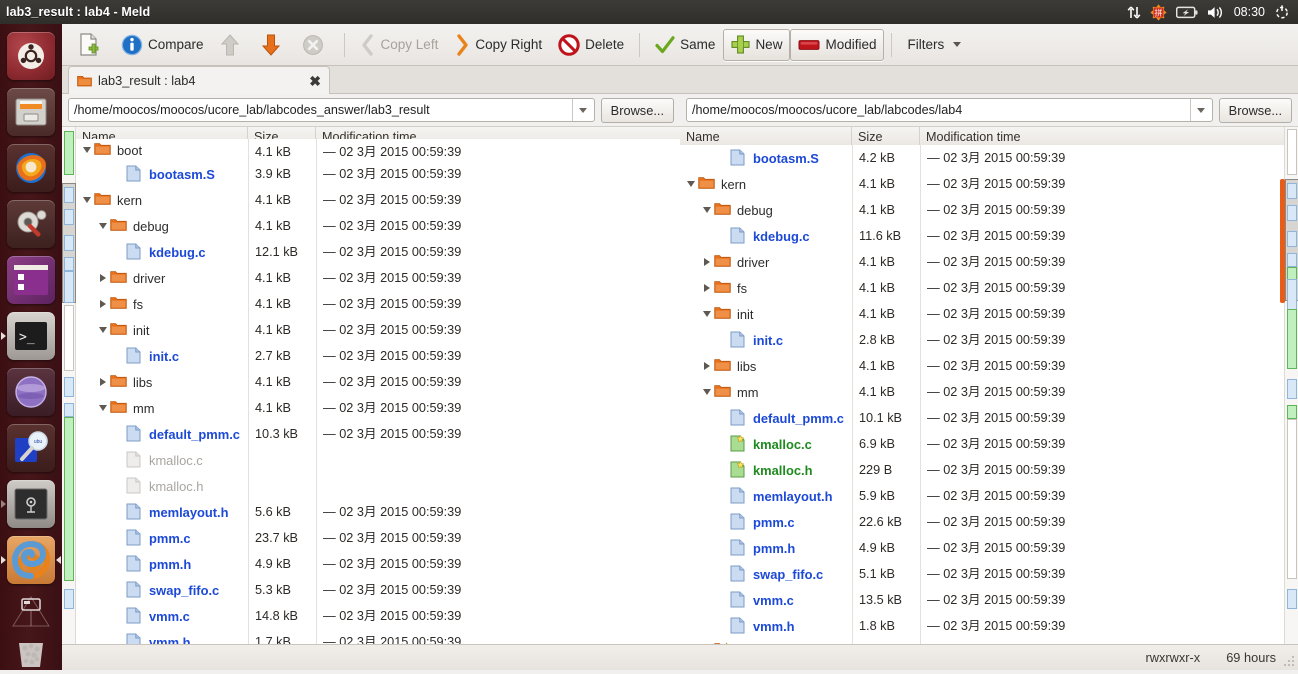  I want to click on table-row, so click(982, 641).